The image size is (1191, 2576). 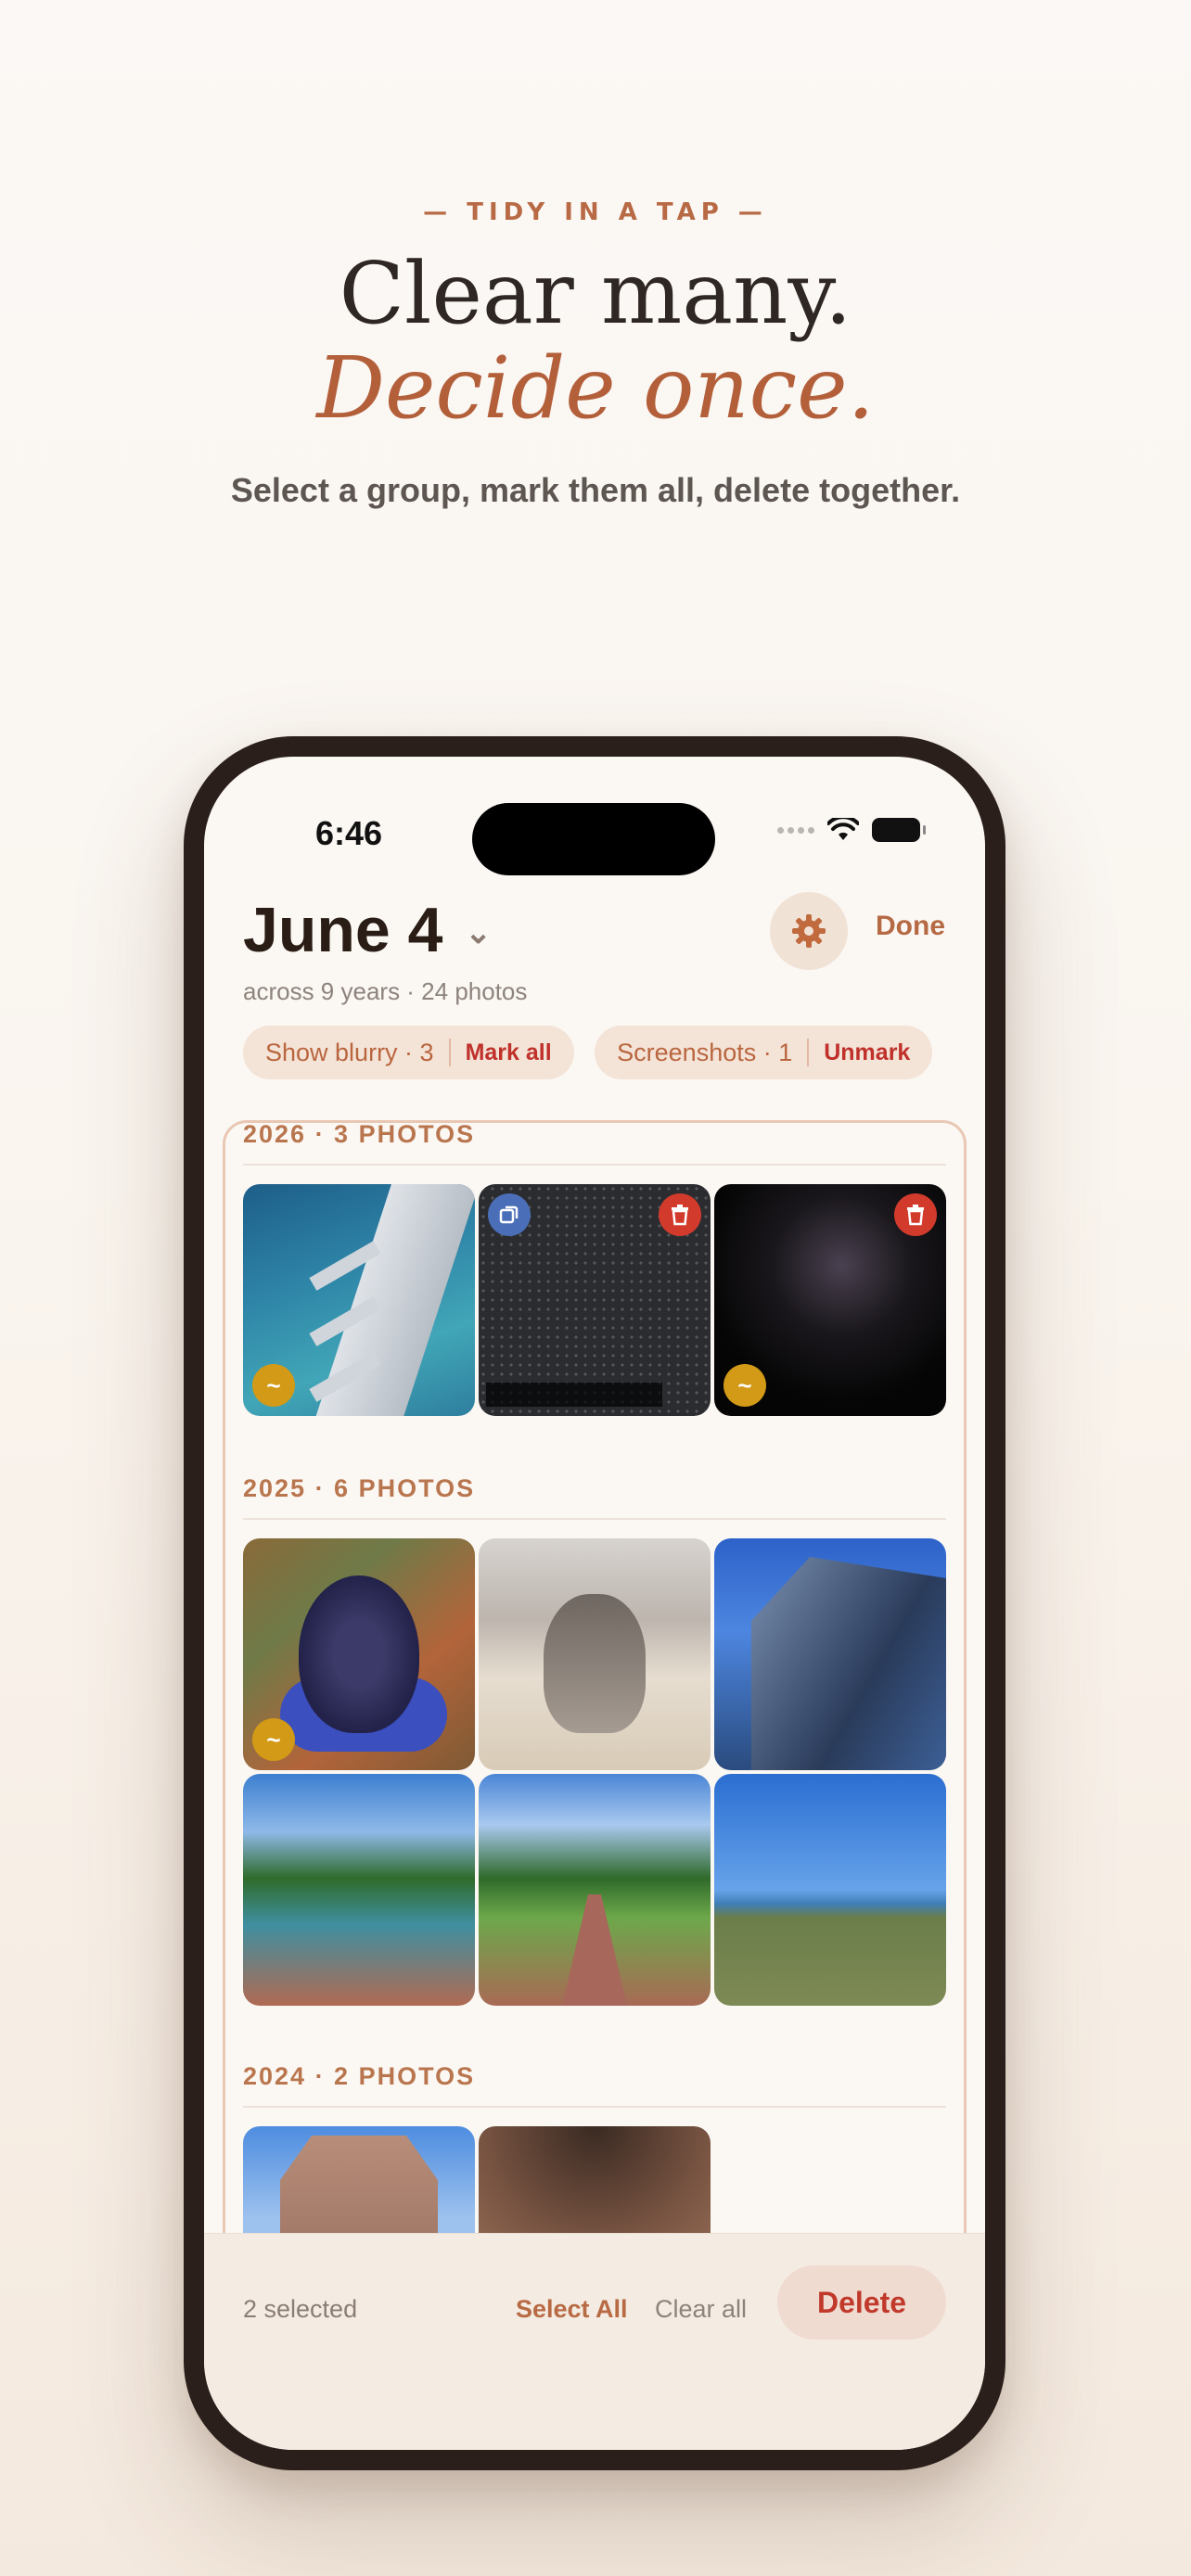 I want to click on gear-icon, so click(x=809, y=931).